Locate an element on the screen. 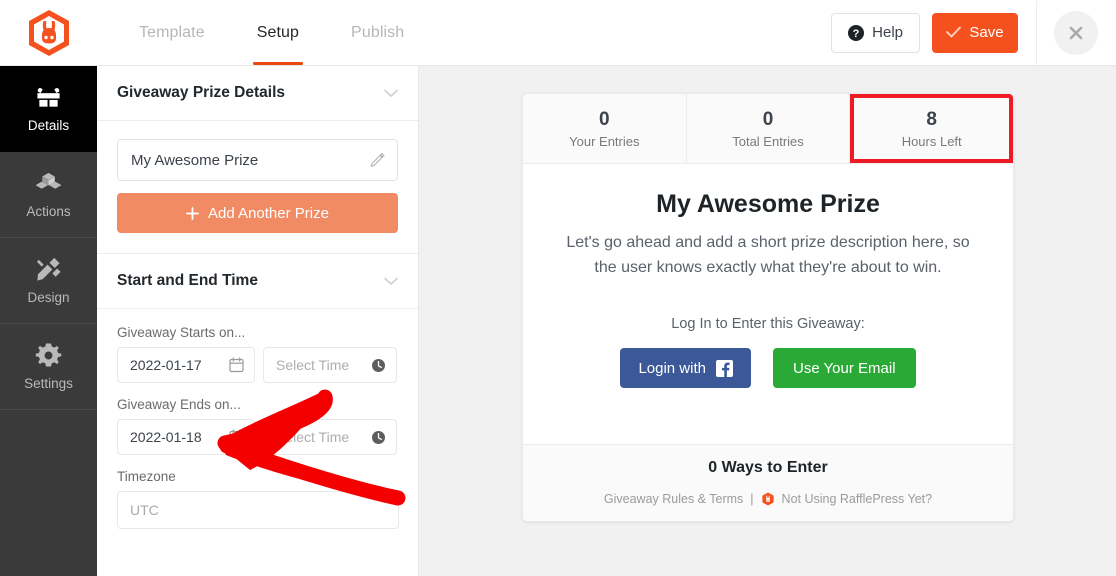 This screenshot has width=1116, height=576. edit-prize-button is located at coordinates (377, 159).